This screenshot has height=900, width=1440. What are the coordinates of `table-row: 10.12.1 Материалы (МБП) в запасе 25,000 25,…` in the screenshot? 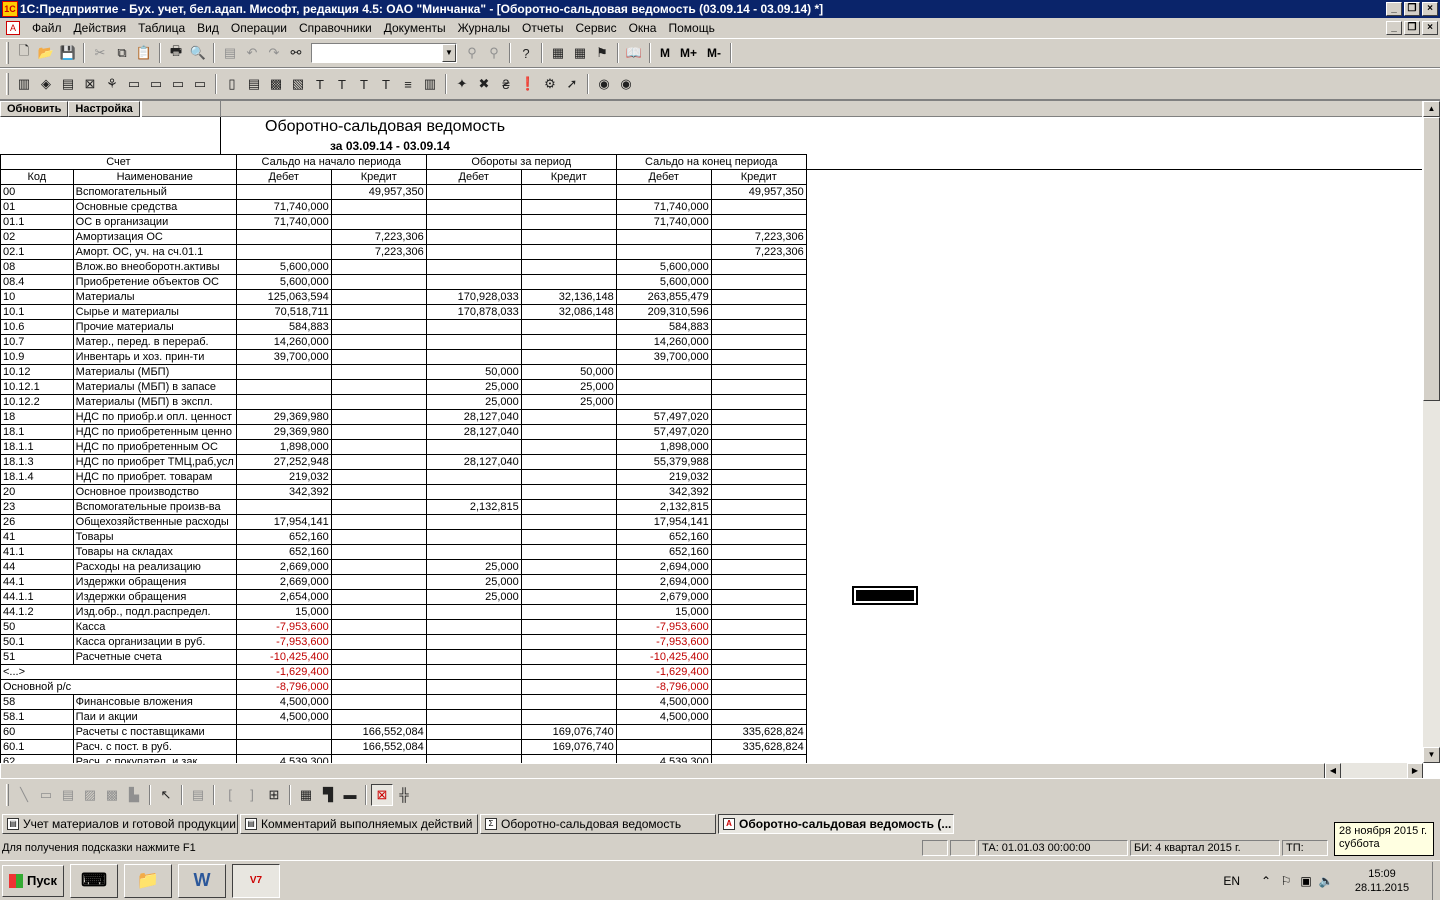 It's located at (403, 387).